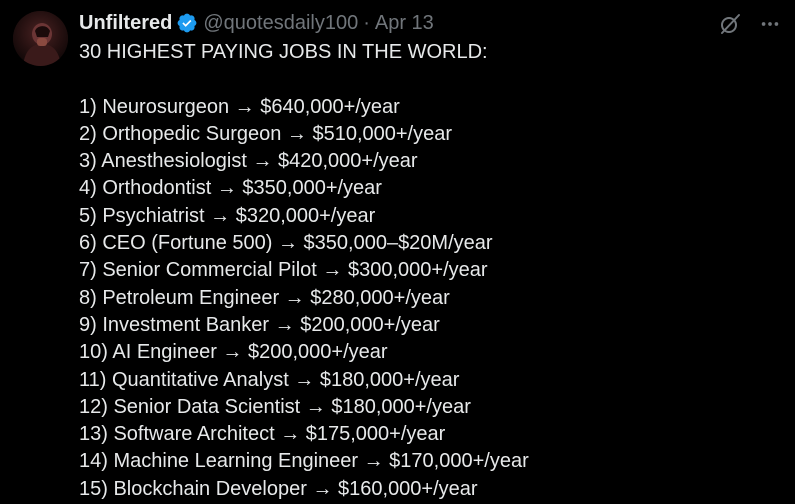 The width and height of the screenshot is (795, 504). I want to click on tweet-headline: 30 HIGHEST PAYING JOBS IN THE WORLD:, so click(283, 52).